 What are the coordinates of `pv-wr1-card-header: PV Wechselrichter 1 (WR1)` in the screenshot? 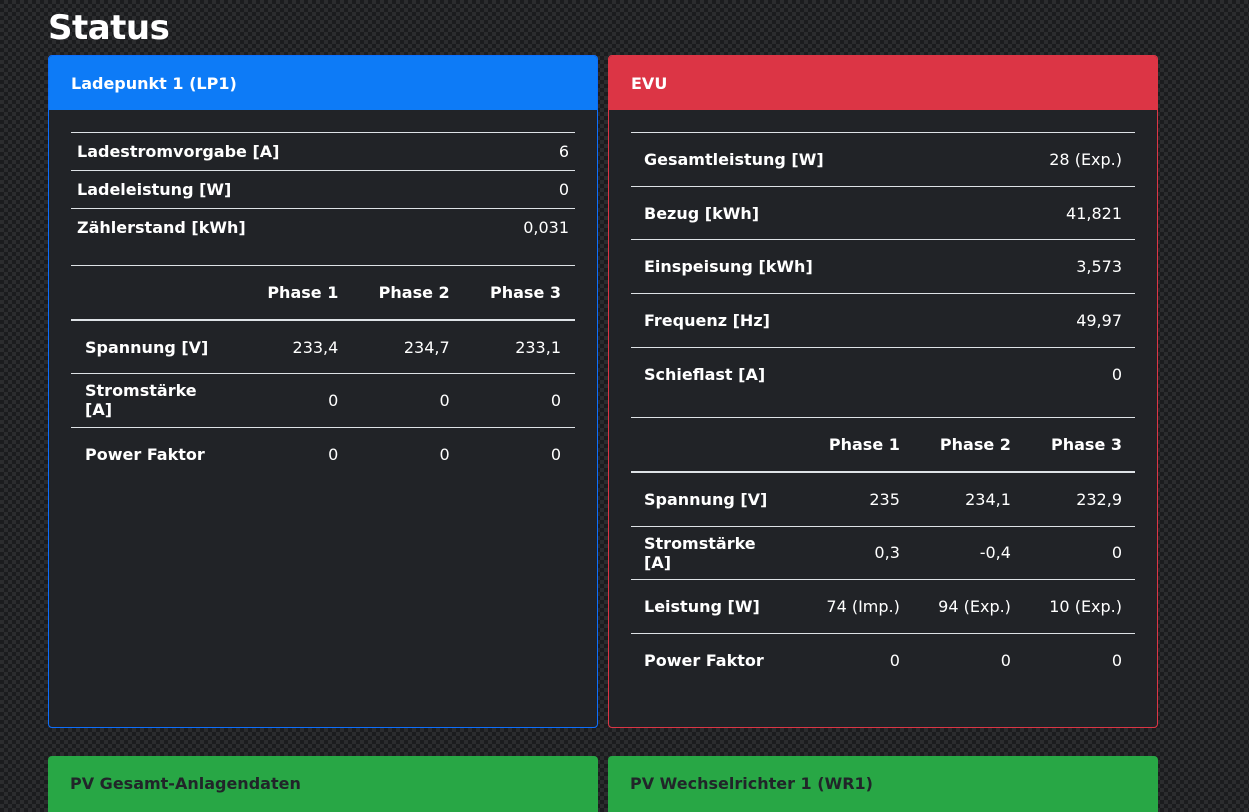 It's located at (883, 783).